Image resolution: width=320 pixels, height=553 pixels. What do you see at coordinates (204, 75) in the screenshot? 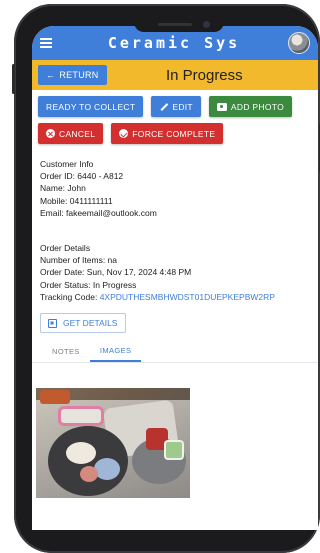
I see `order-status-title: In Progress` at bounding box center [204, 75].